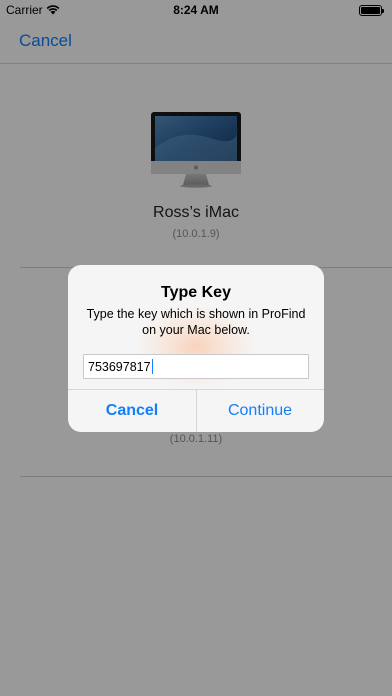  Describe the element at coordinates (196, 292) in the screenshot. I see `alert-title: Type Key` at that location.